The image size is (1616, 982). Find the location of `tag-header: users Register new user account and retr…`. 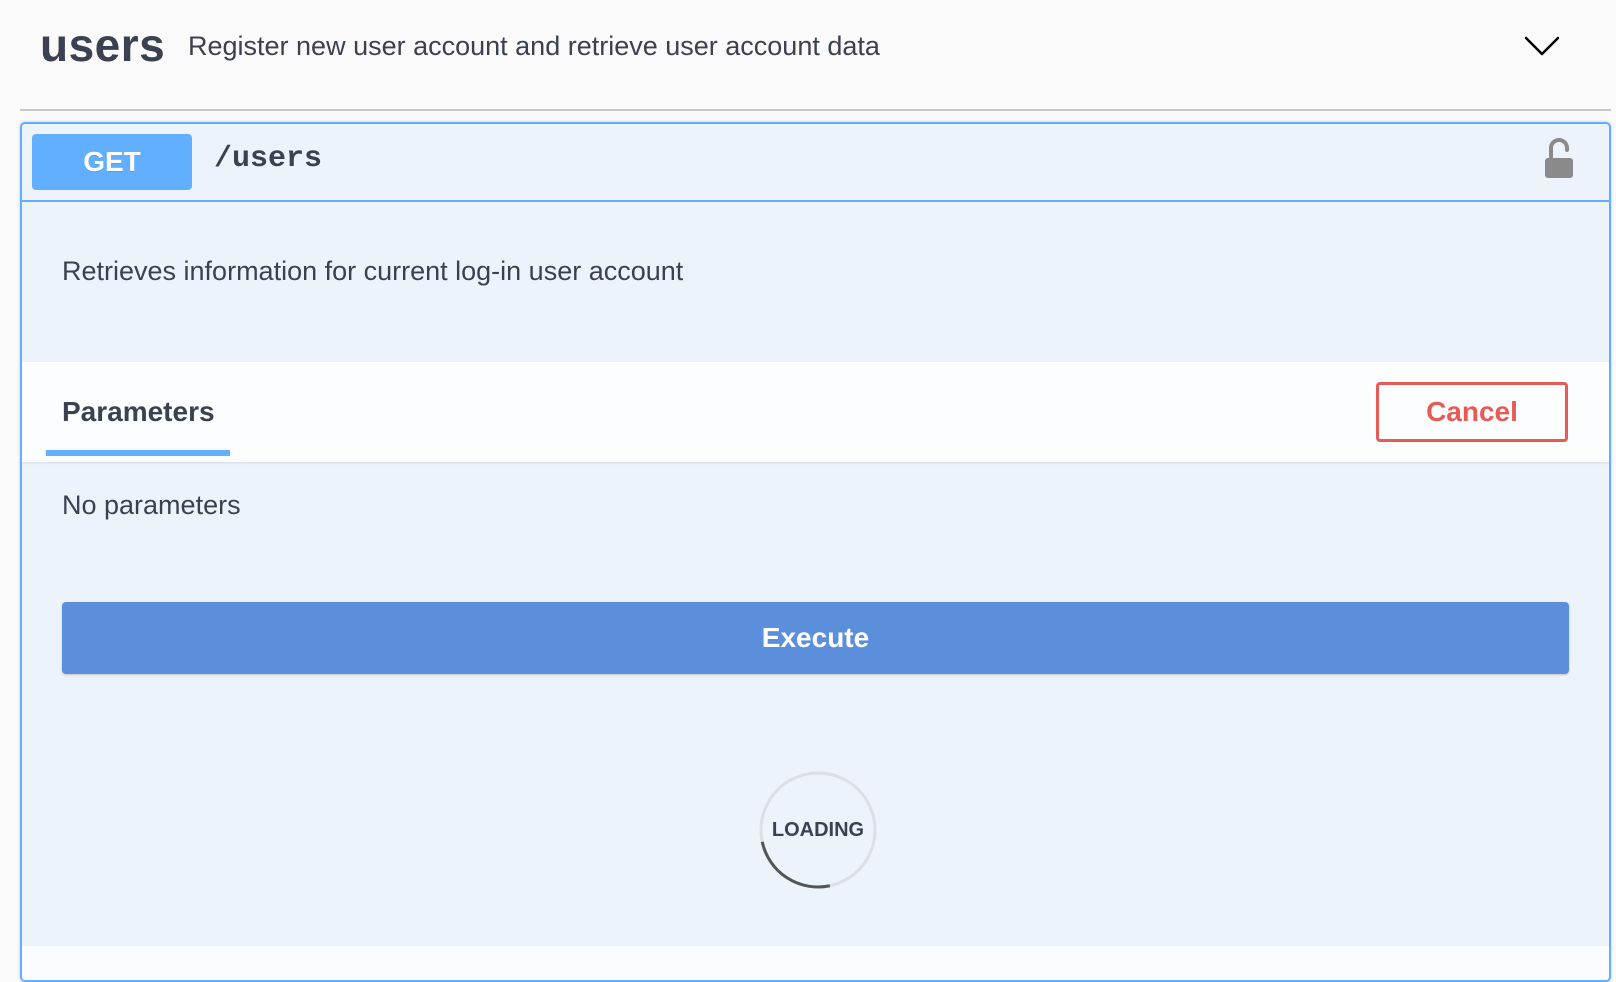

tag-header: users Register new user account and retr… is located at coordinates (815, 55).